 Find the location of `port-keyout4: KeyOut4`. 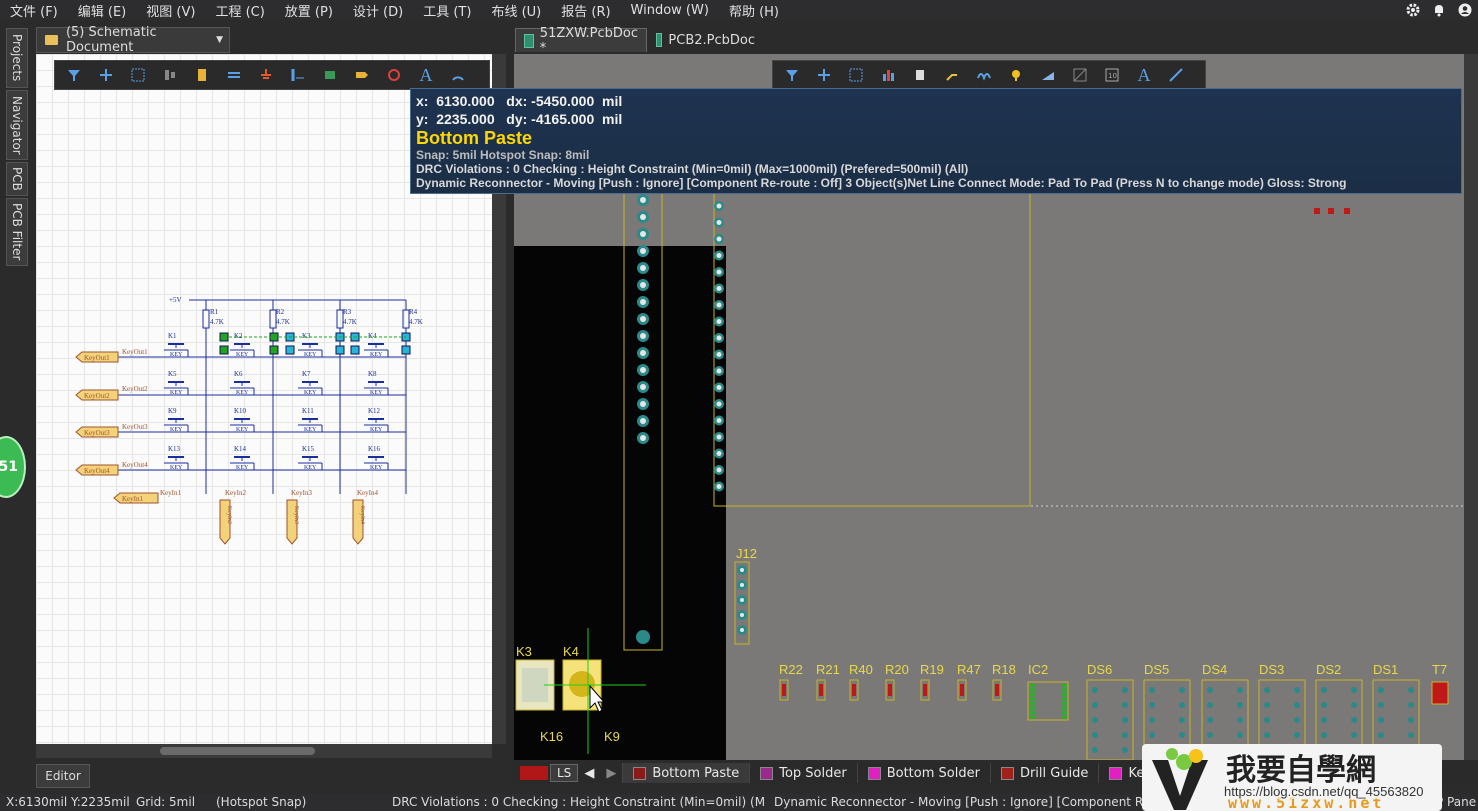

port-keyout4: KeyOut4 is located at coordinates (97, 470).